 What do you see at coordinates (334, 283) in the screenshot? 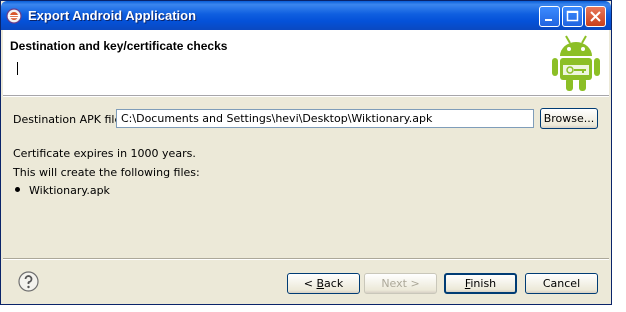
I see `back-rest: ack` at bounding box center [334, 283].